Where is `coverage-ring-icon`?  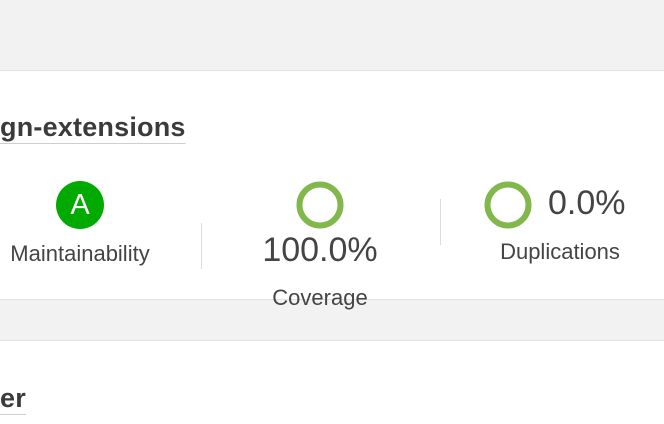
coverage-ring-icon is located at coordinates (320, 205).